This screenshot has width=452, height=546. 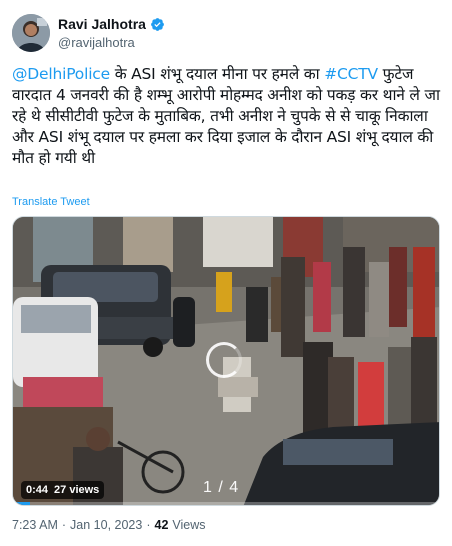 What do you see at coordinates (22, 503) in the screenshot?
I see `video-progress-fill` at bounding box center [22, 503].